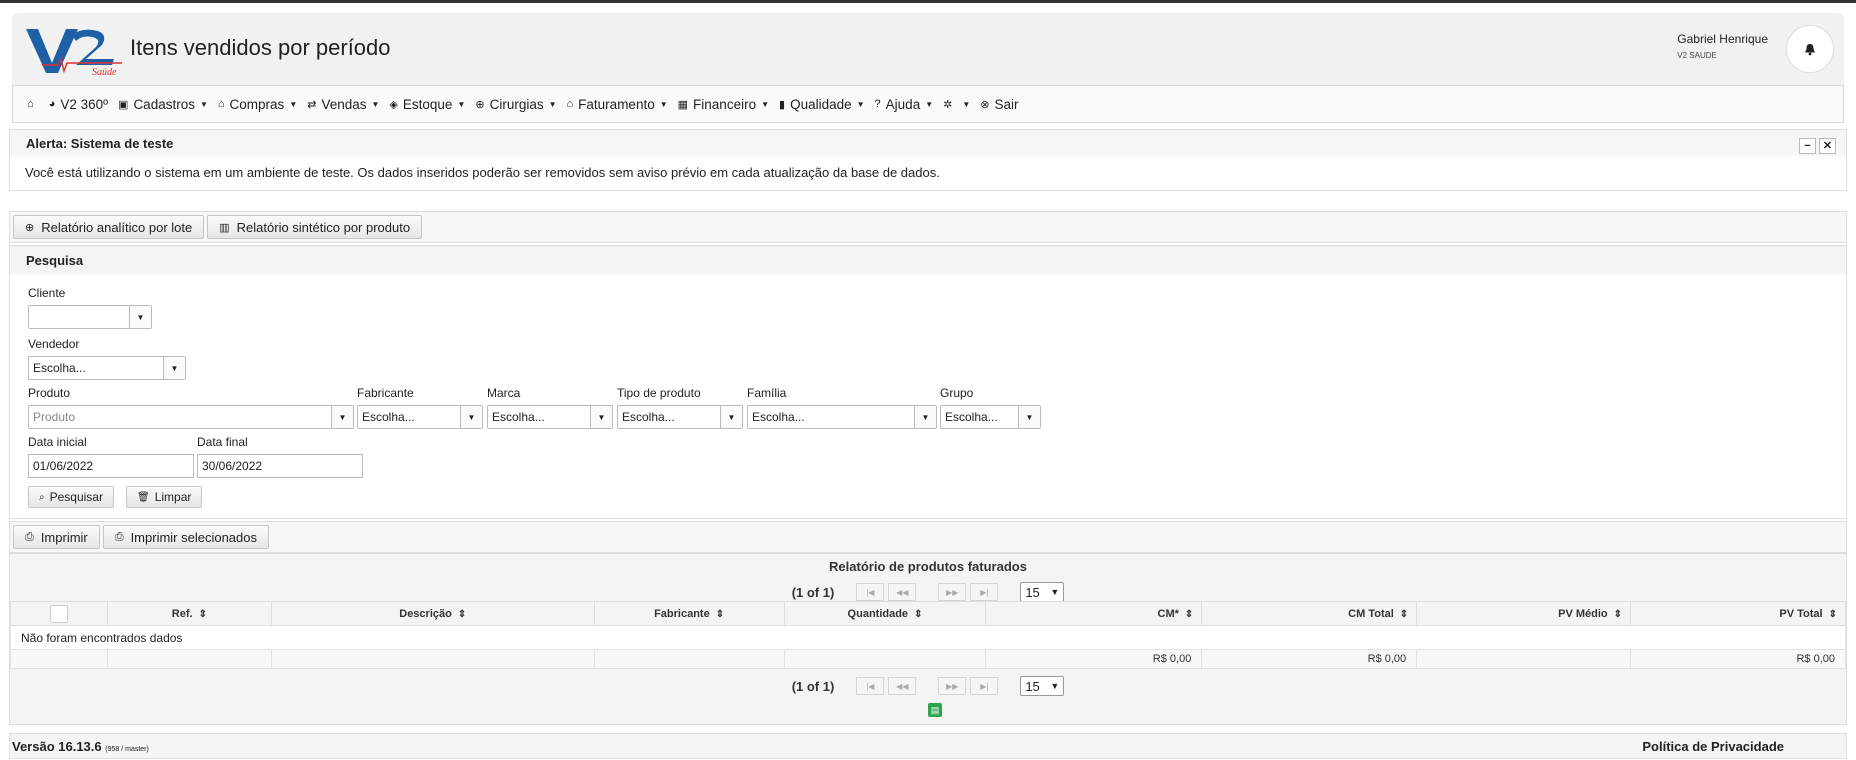 The image size is (1856, 760). Describe the element at coordinates (782, 104) in the screenshot. I see `book-icon: ▮` at that location.